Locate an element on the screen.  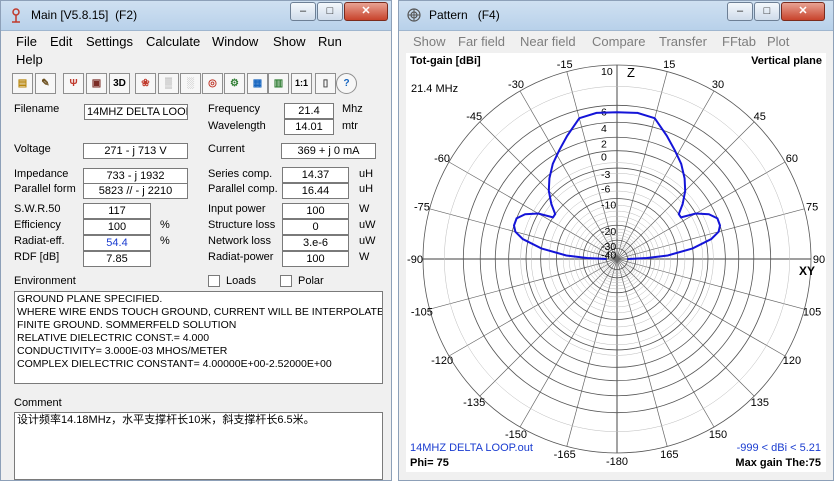
ring-label: 2 is located at coordinates (604, 144).